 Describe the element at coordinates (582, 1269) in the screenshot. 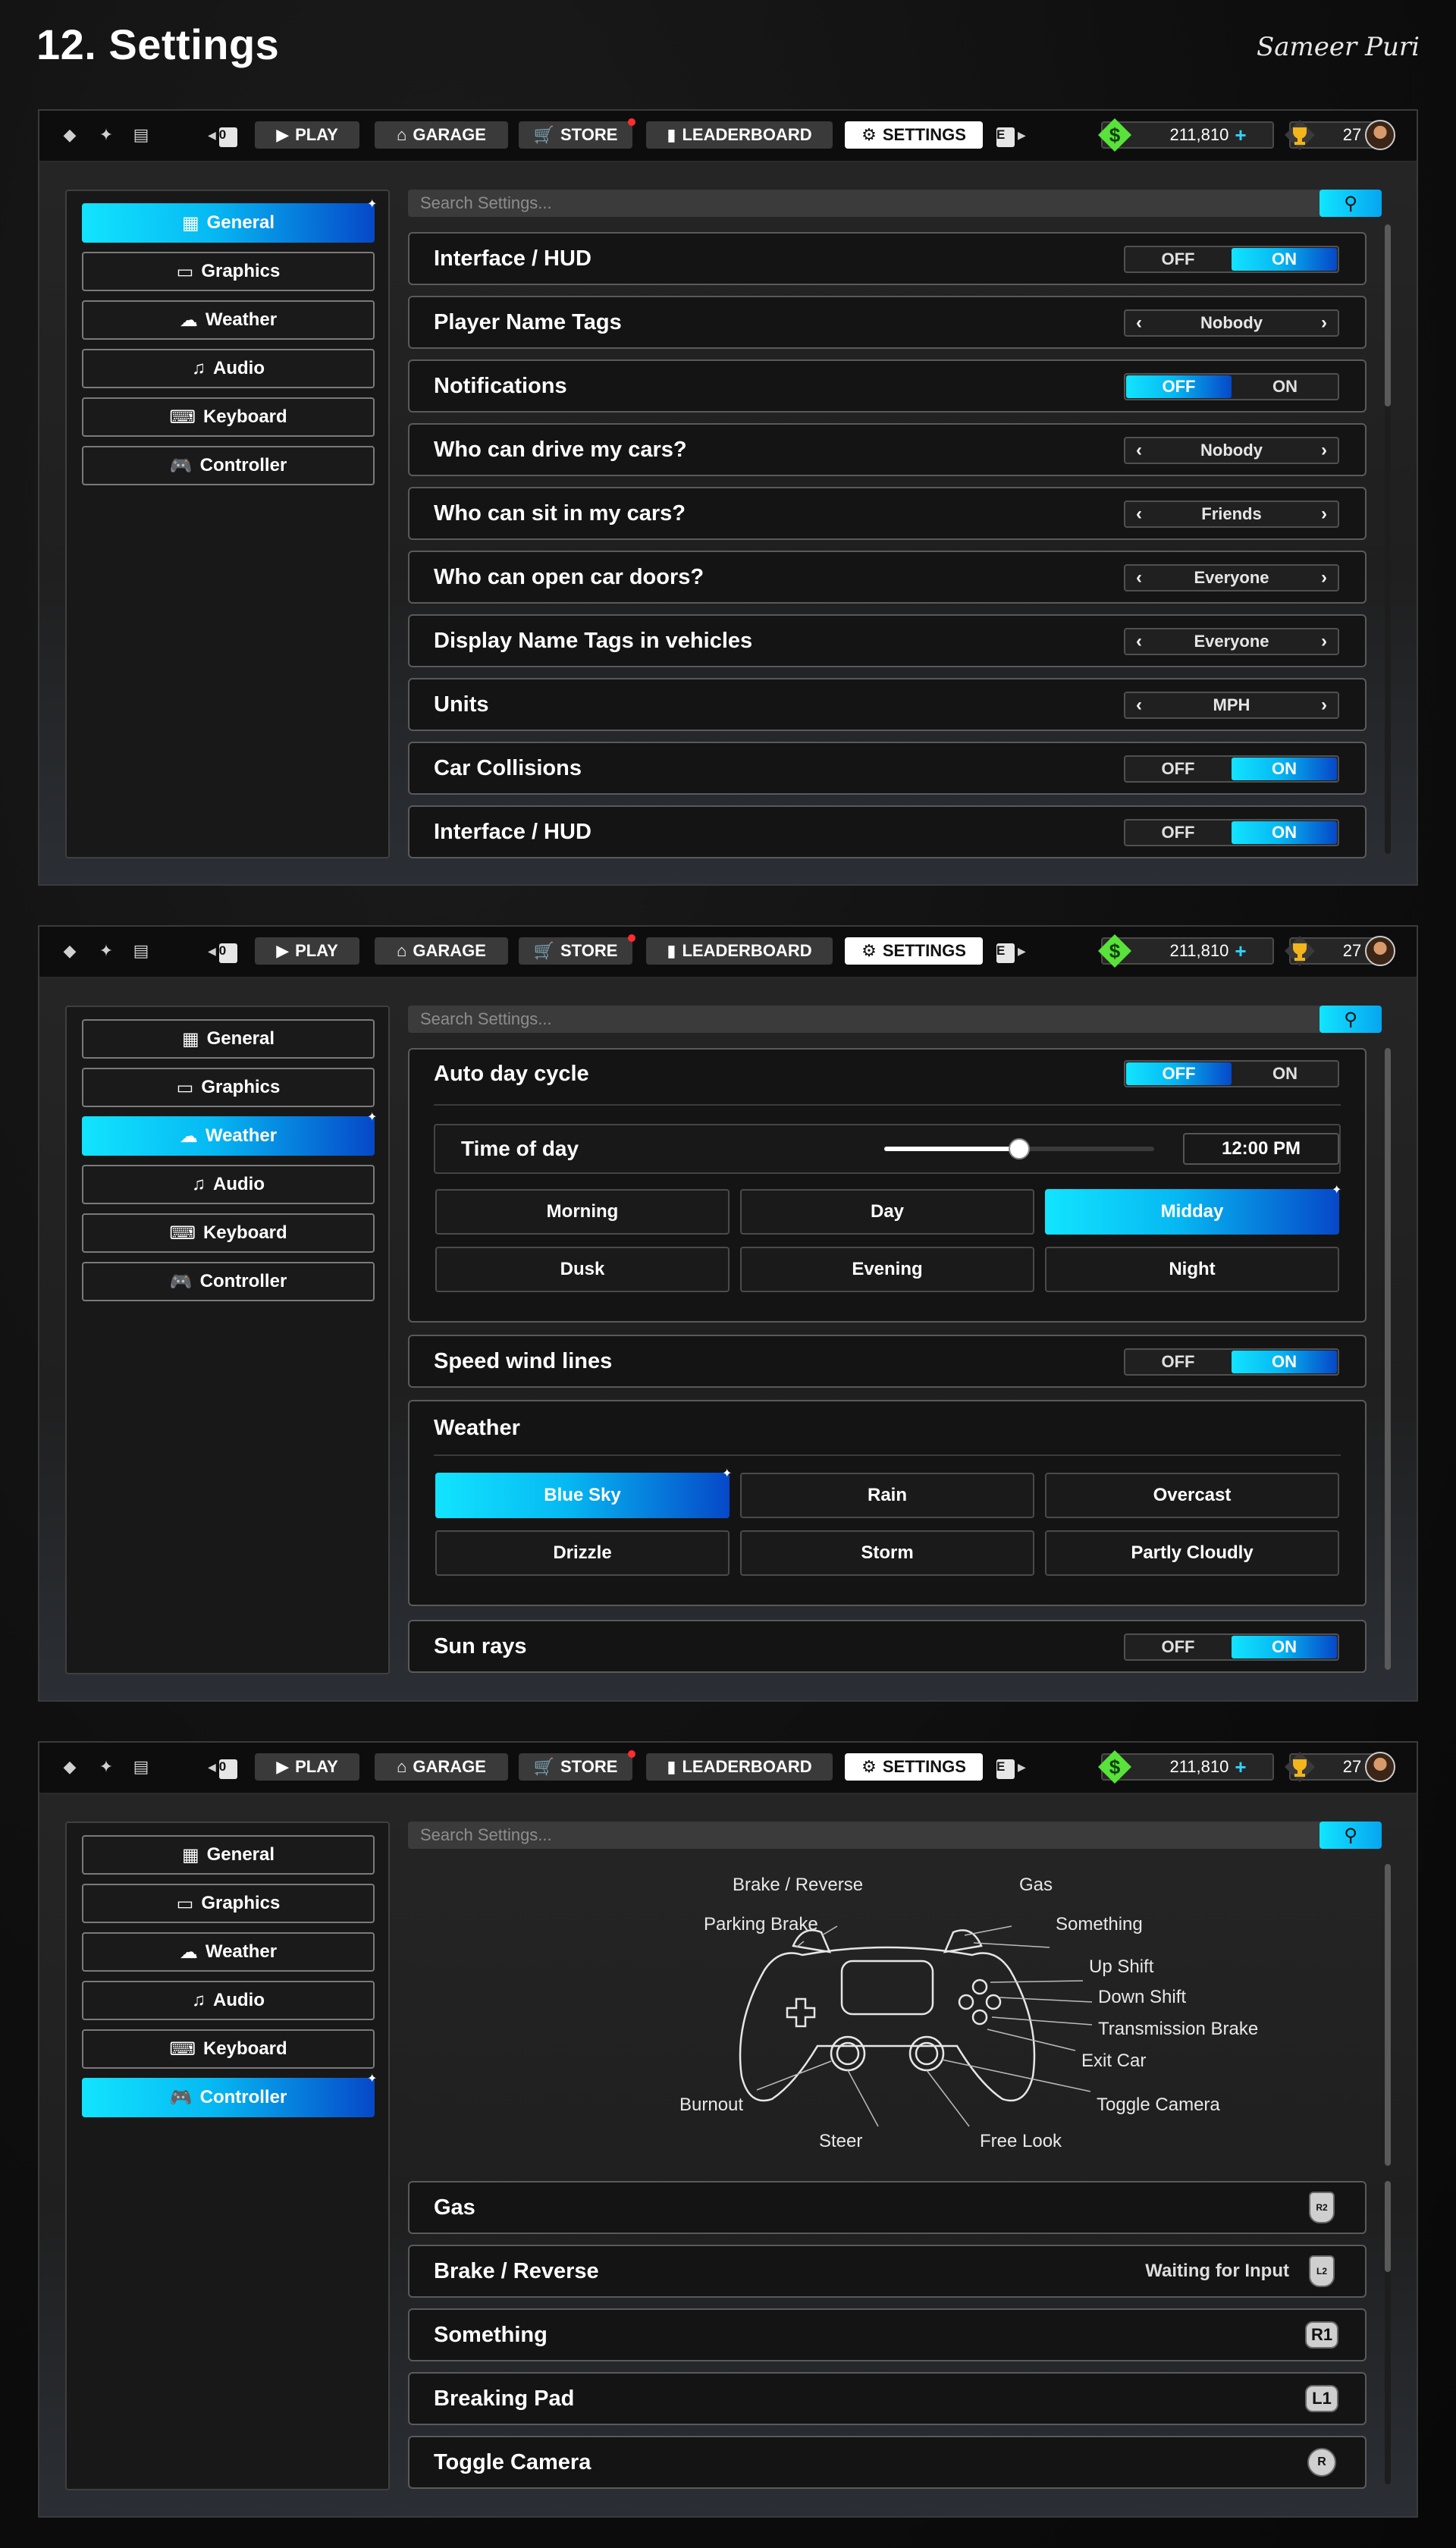

I see `time-option-dusk: Dusk` at that location.